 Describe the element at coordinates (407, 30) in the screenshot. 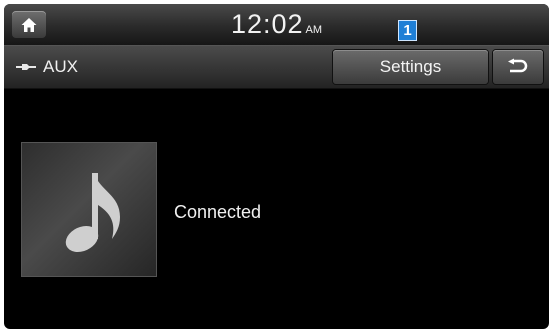

I see `callout-marker: 1` at that location.